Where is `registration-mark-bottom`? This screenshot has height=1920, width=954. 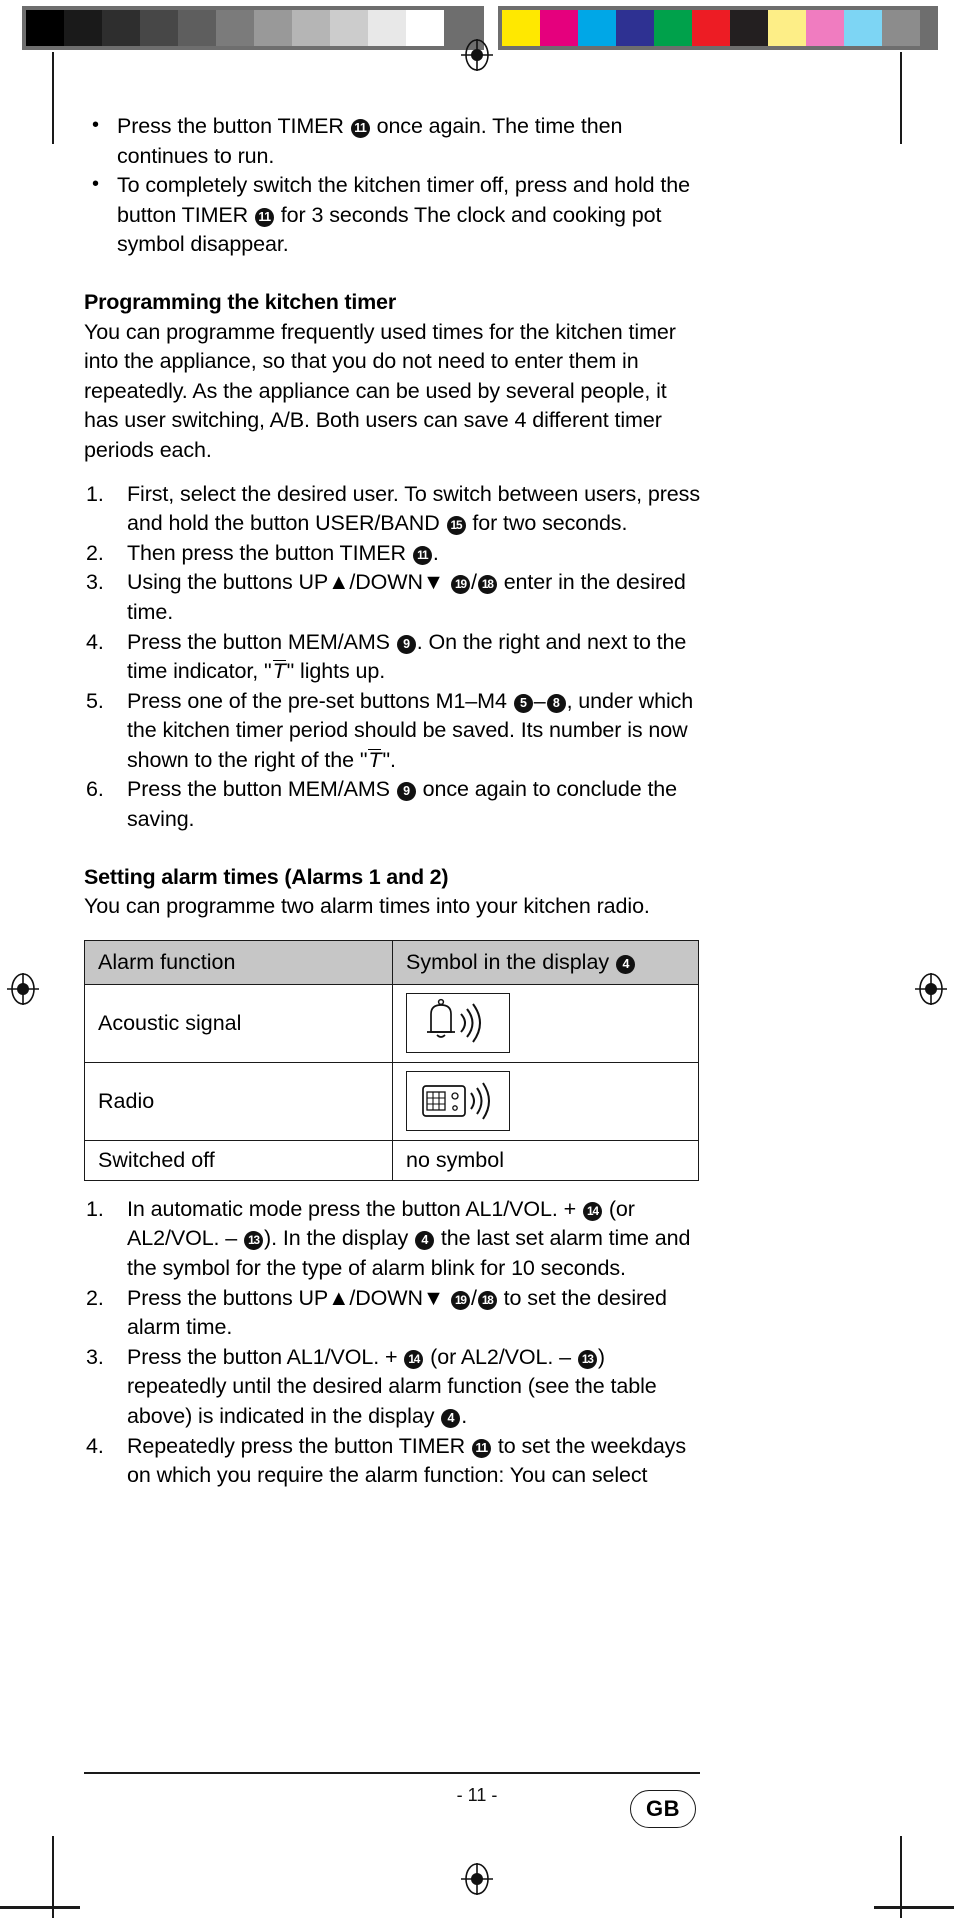 registration-mark-bottom is located at coordinates (477, 1879).